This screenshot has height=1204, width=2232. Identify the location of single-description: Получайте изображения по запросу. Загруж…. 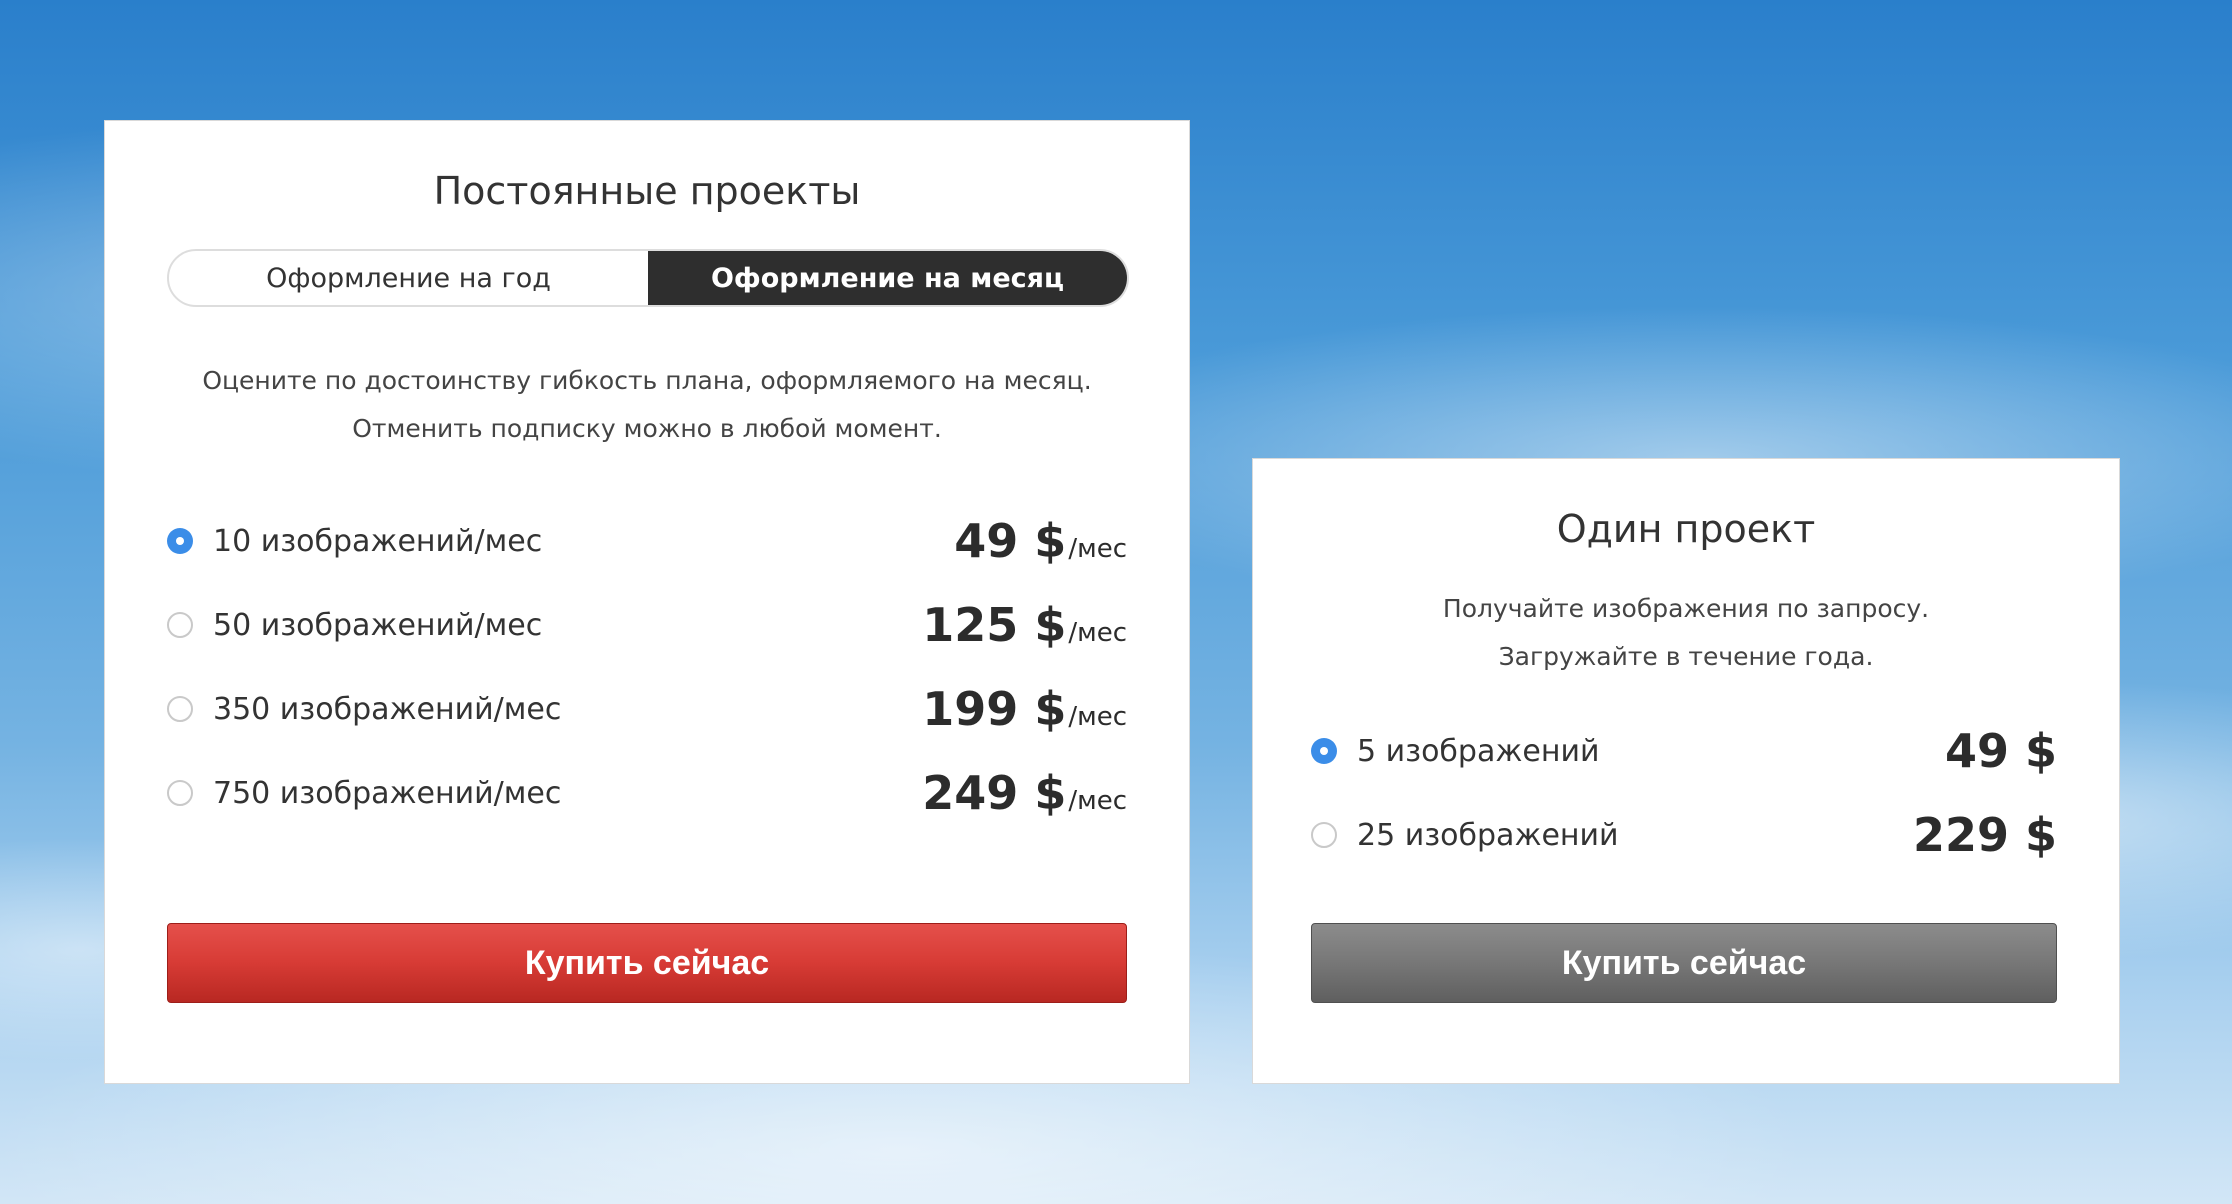
(1686, 633).